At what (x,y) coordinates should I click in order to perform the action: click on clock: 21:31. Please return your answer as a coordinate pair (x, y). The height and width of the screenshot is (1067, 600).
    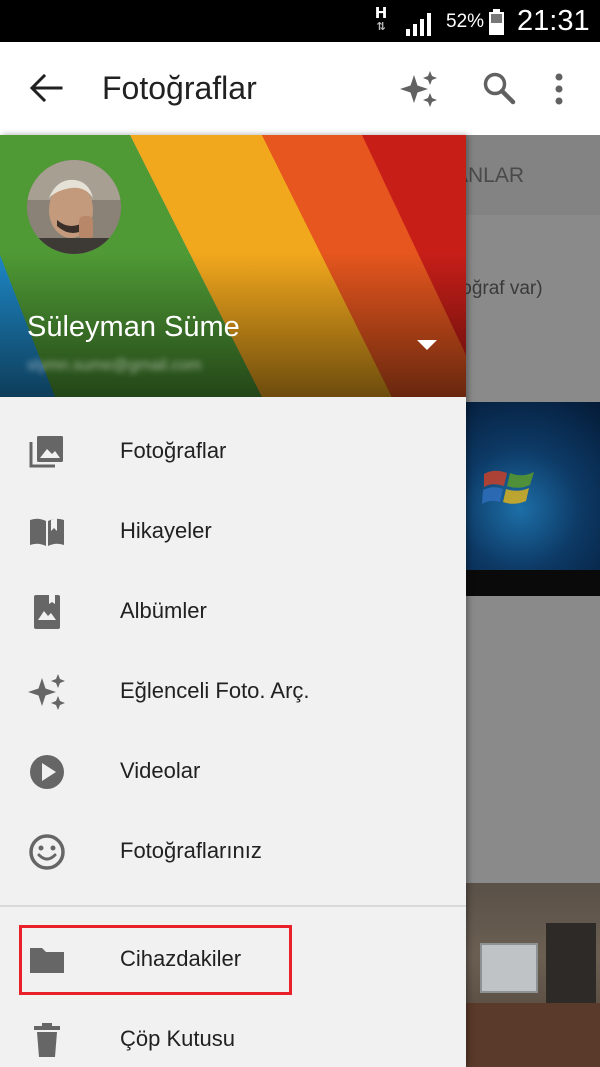
    Looking at the image, I should click on (553, 21).